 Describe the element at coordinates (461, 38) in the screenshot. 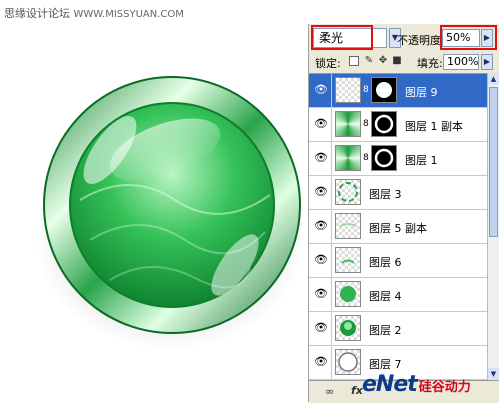

I see `opacity-input: 50%` at that location.